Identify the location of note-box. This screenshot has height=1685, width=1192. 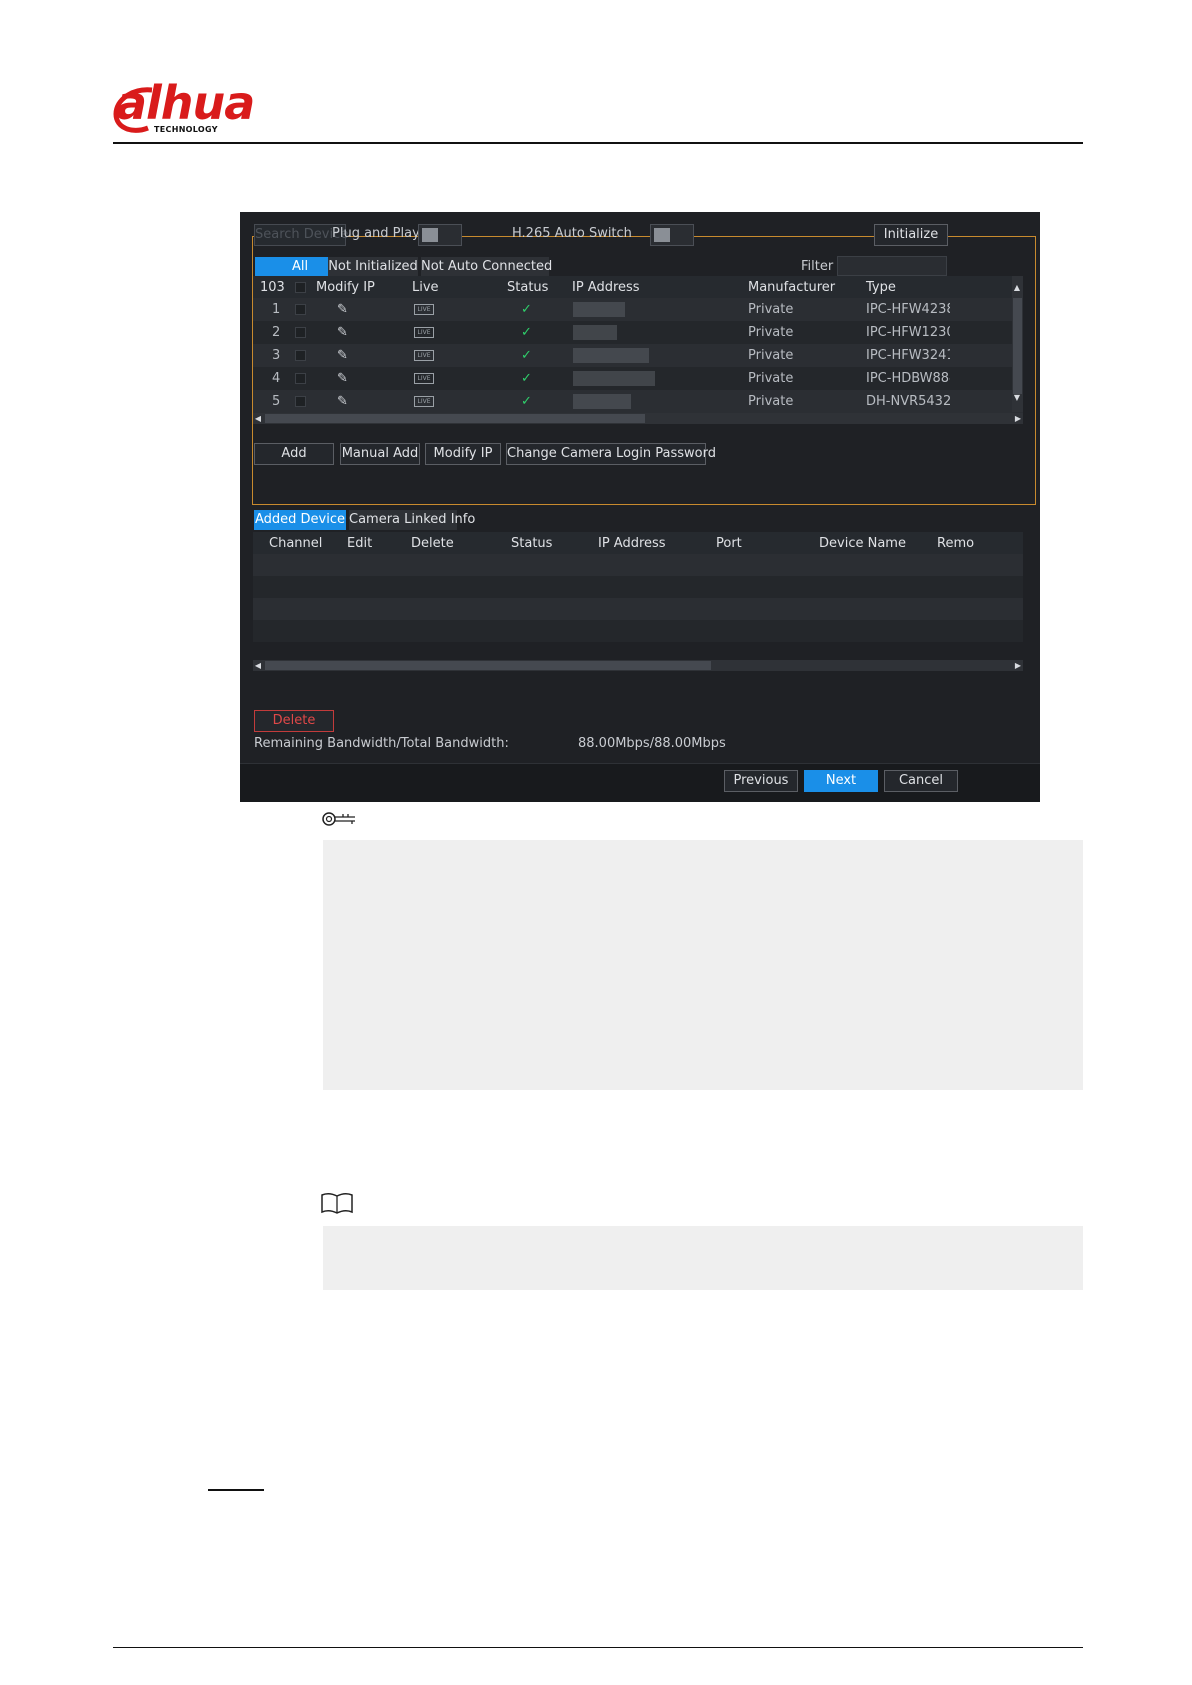
(703, 1258).